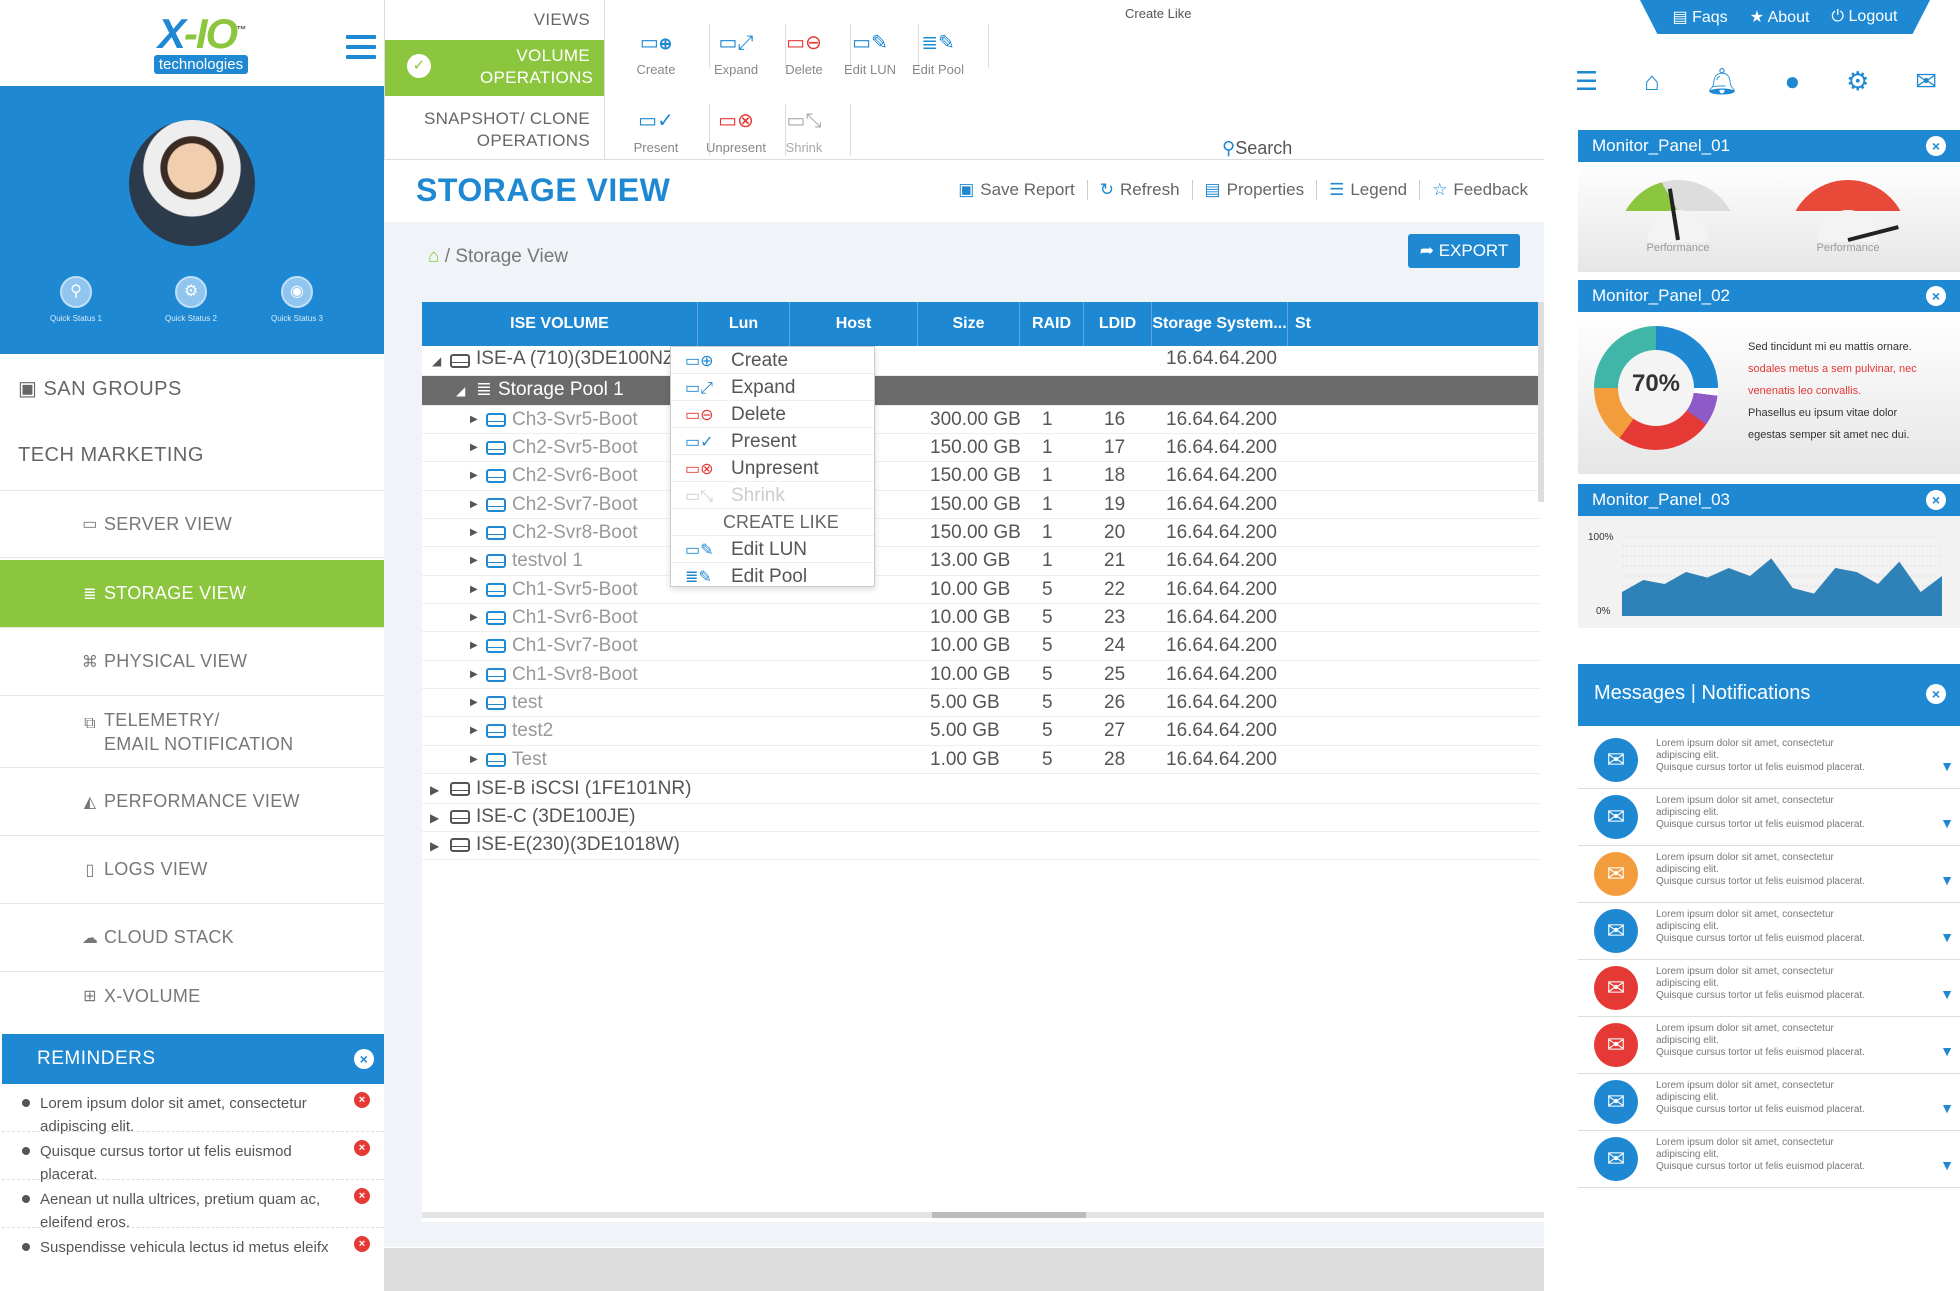 The height and width of the screenshot is (1291, 1960). What do you see at coordinates (1780, 17) in the screenshot?
I see `about-link: ★ About` at bounding box center [1780, 17].